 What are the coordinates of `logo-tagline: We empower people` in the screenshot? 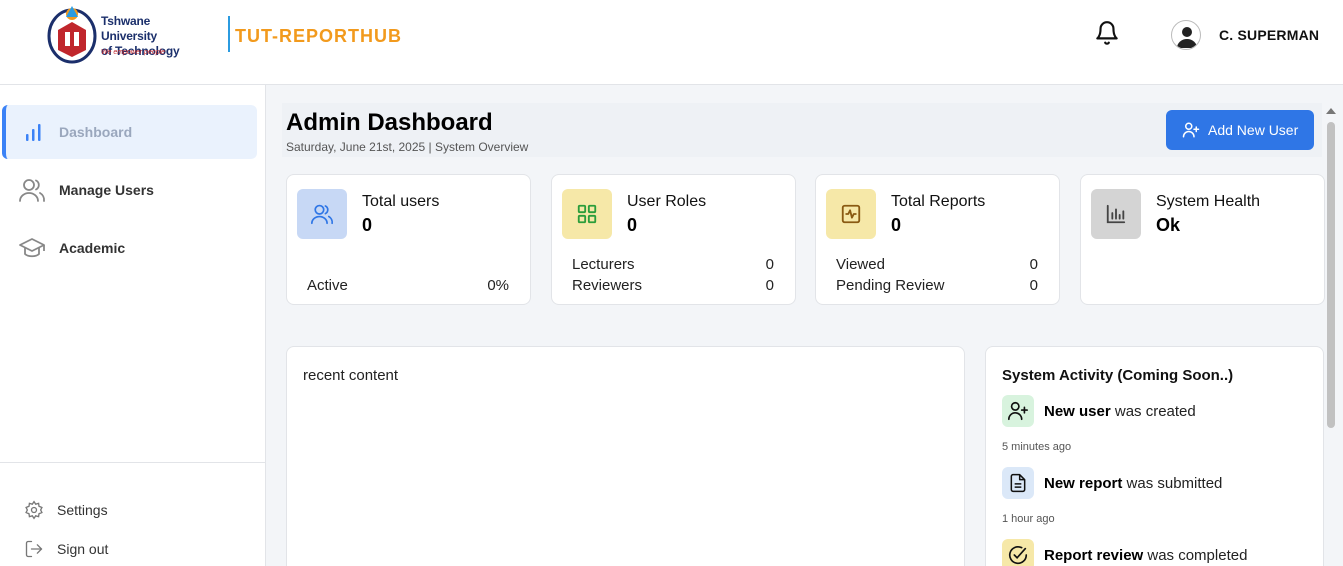 It's located at (133, 52).